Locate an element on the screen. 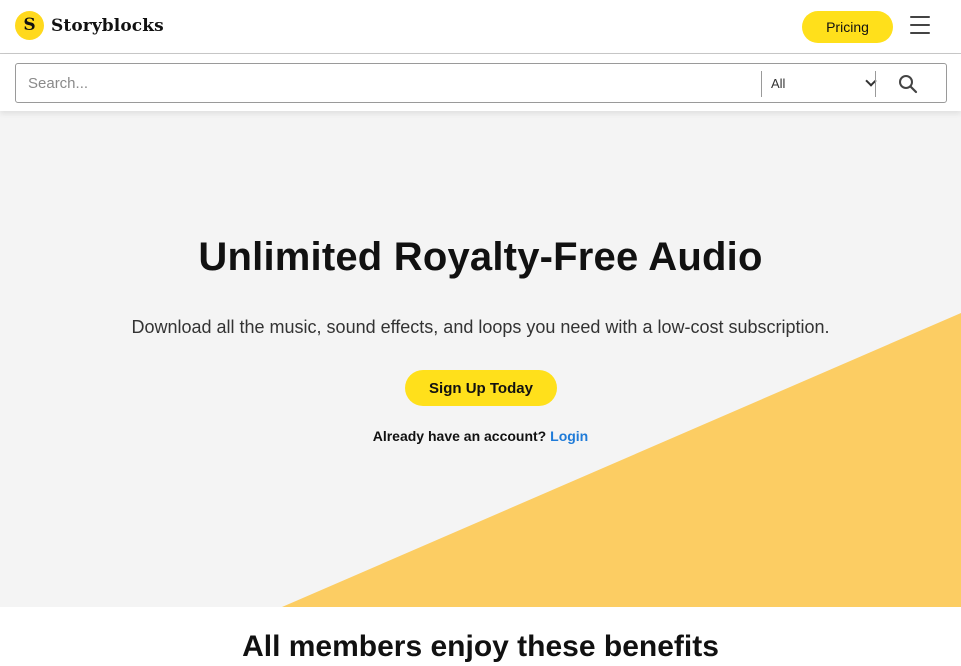 Image resolution: width=961 pixels, height=666 pixels. search-bar: All is located at coordinates (480, 82).